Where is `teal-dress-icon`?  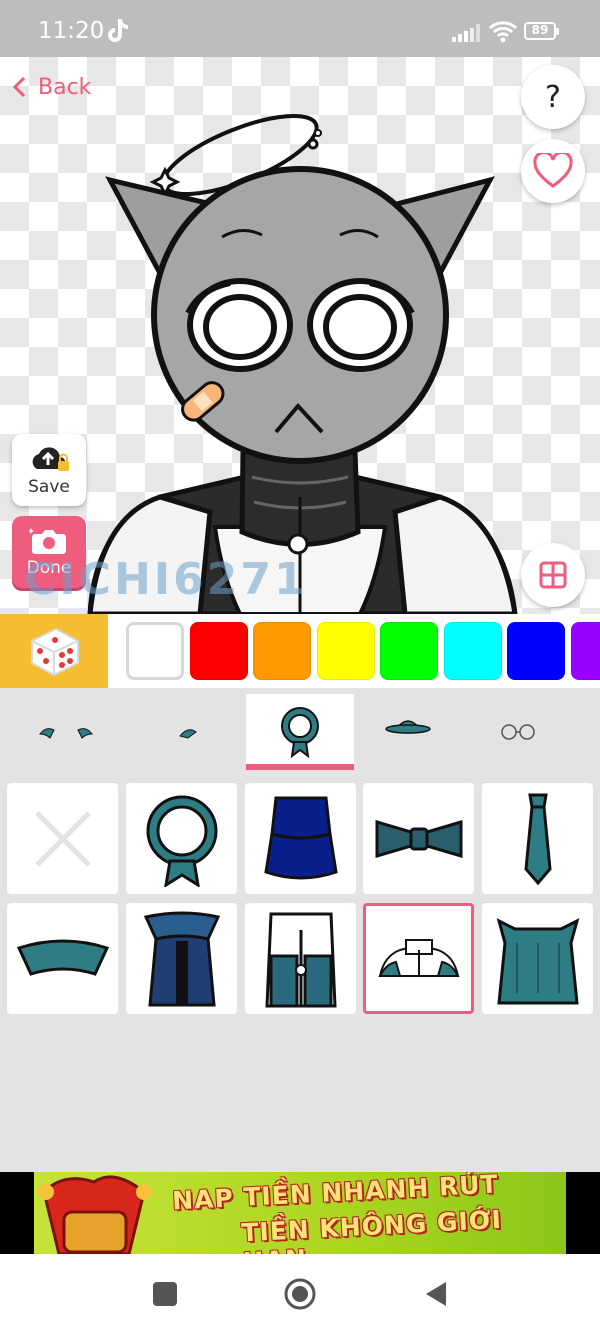
teal-dress-icon is located at coordinates (537, 960).